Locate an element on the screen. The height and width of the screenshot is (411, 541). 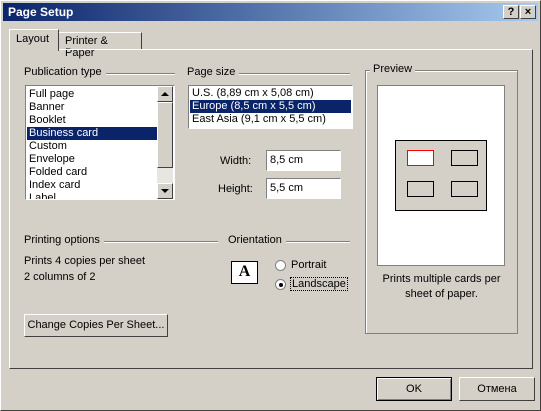
title-bar: Page Setup ? × is located at coordinates (270, 12).